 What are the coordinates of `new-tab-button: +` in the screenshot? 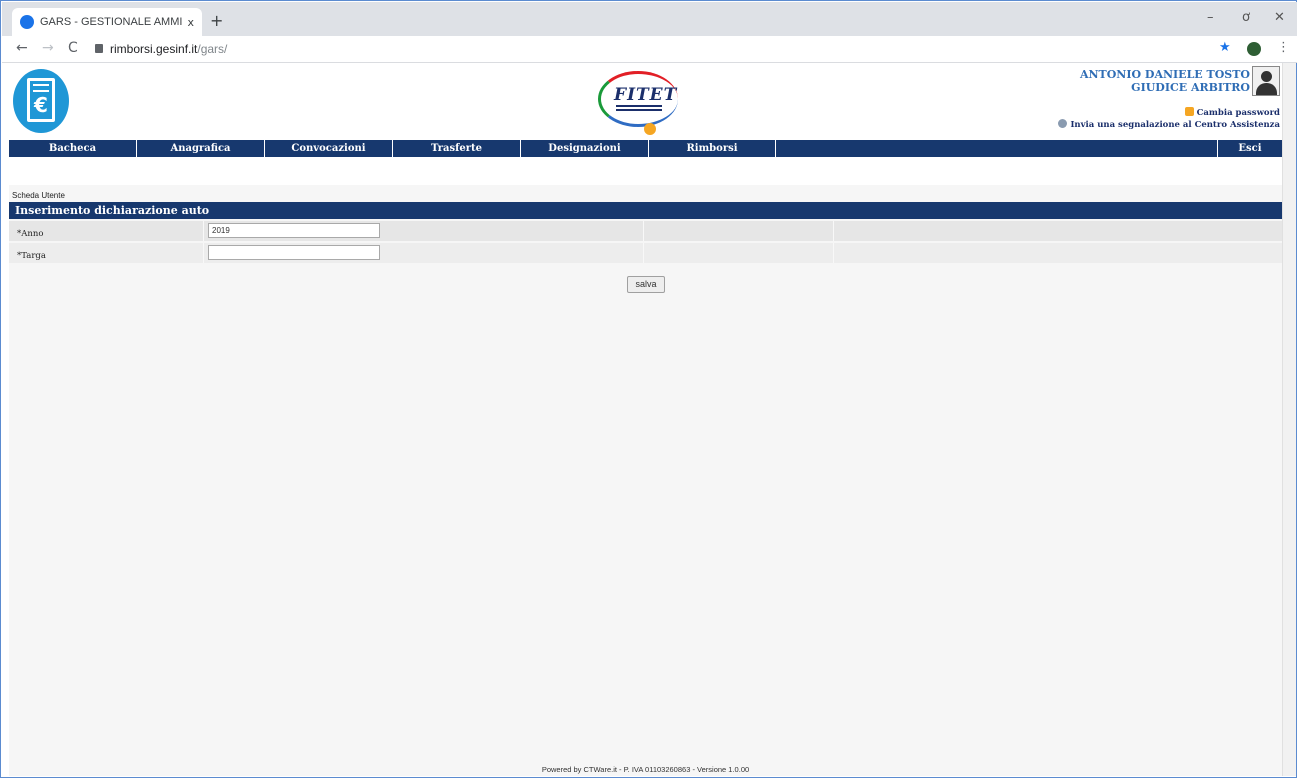 It's located at (216, 20).